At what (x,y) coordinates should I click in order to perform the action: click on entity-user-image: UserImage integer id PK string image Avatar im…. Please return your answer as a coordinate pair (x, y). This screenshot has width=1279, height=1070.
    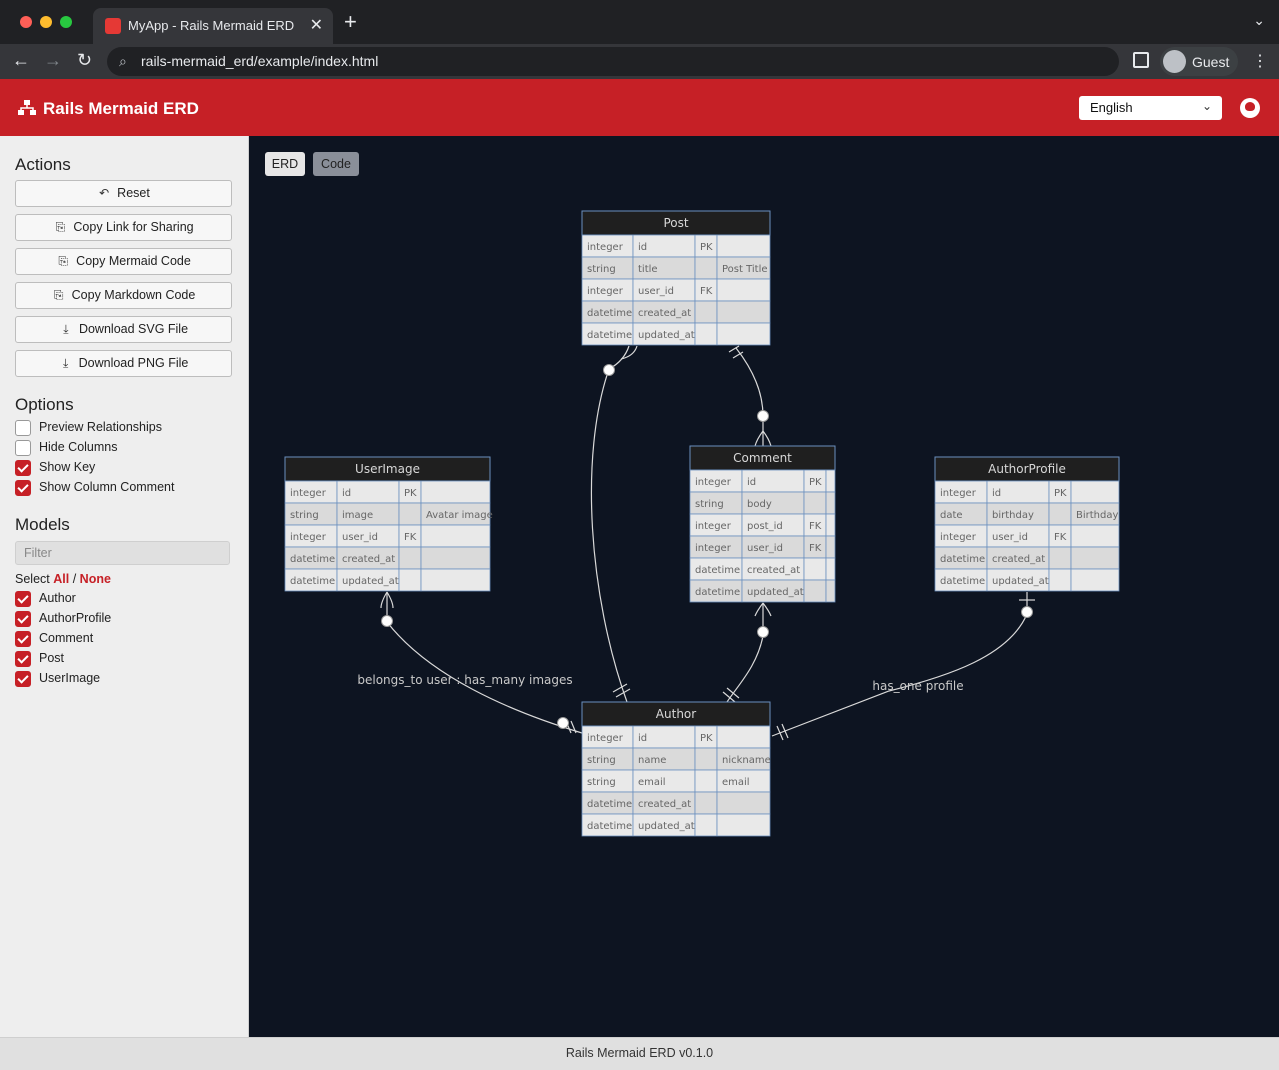
    Looking at the image, I should click on (388, 524).